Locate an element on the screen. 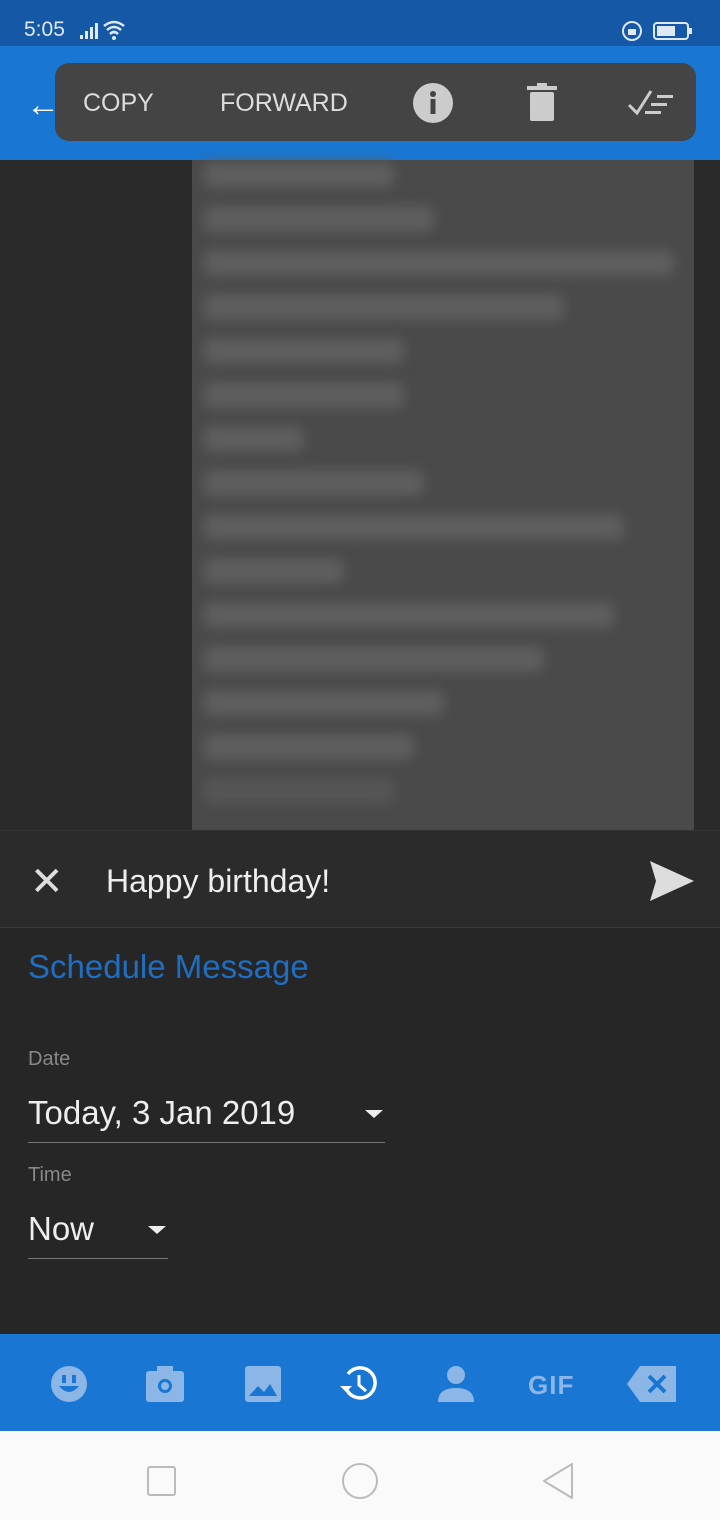  date-dropdown: Date Today, 3 Jan 2019 is located at coordinates (206, 1095).